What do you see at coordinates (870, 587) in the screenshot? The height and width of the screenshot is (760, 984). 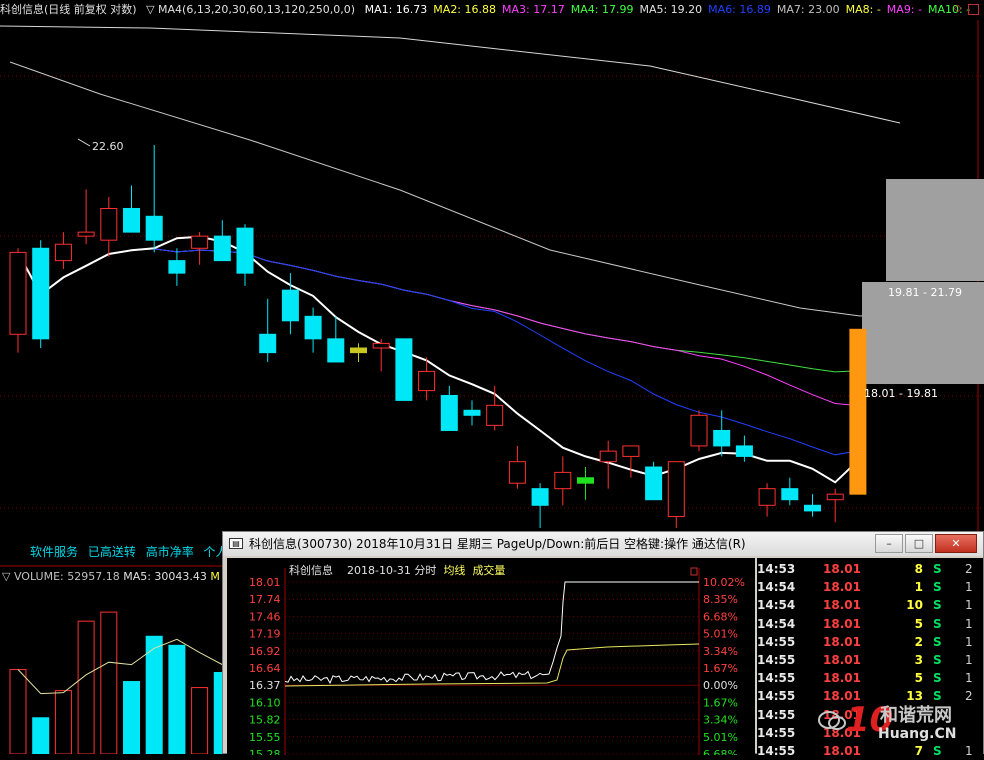 I see `tick-row: 14:54 18.01 1 S 1` at bounding box center [870, 587].